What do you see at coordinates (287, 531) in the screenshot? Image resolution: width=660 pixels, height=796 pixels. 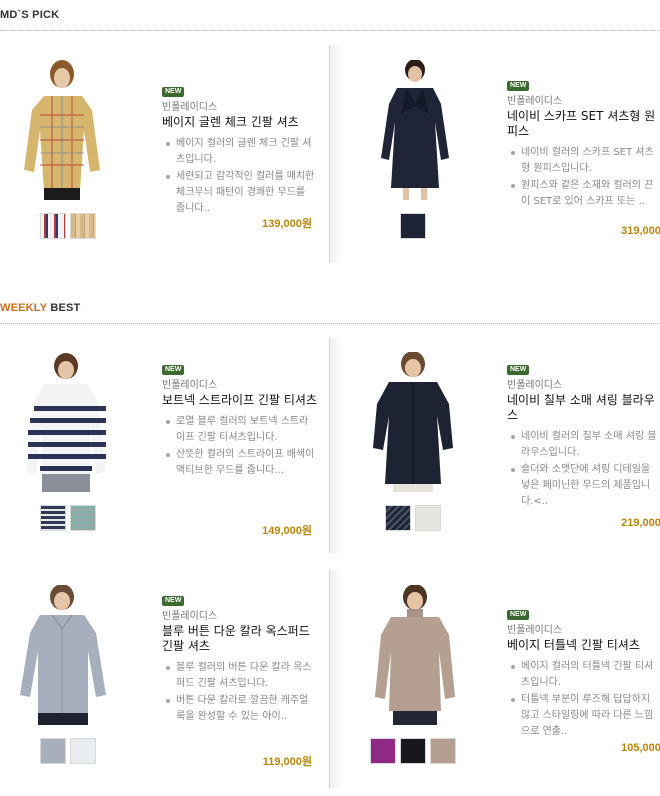 I see `product-price: 149,000원` at bounding box center [287, 531].